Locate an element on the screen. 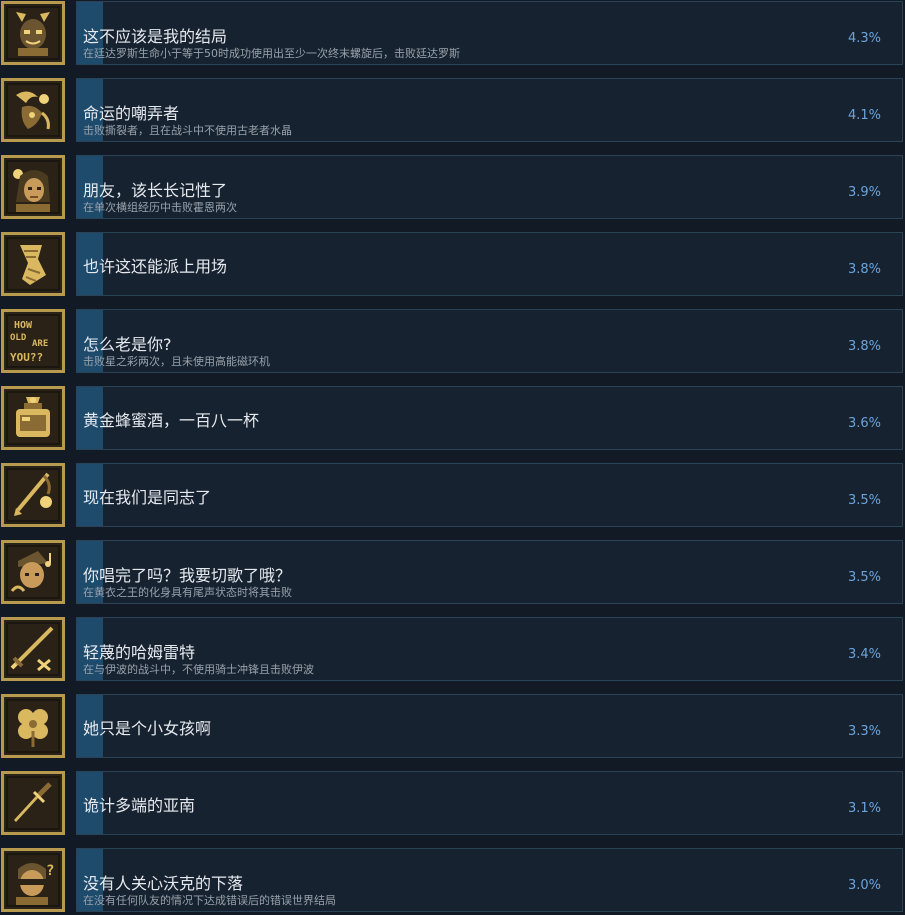 This screenshot has width=905, height=915. mead-jar-icon is located at coordinates (33, 418).